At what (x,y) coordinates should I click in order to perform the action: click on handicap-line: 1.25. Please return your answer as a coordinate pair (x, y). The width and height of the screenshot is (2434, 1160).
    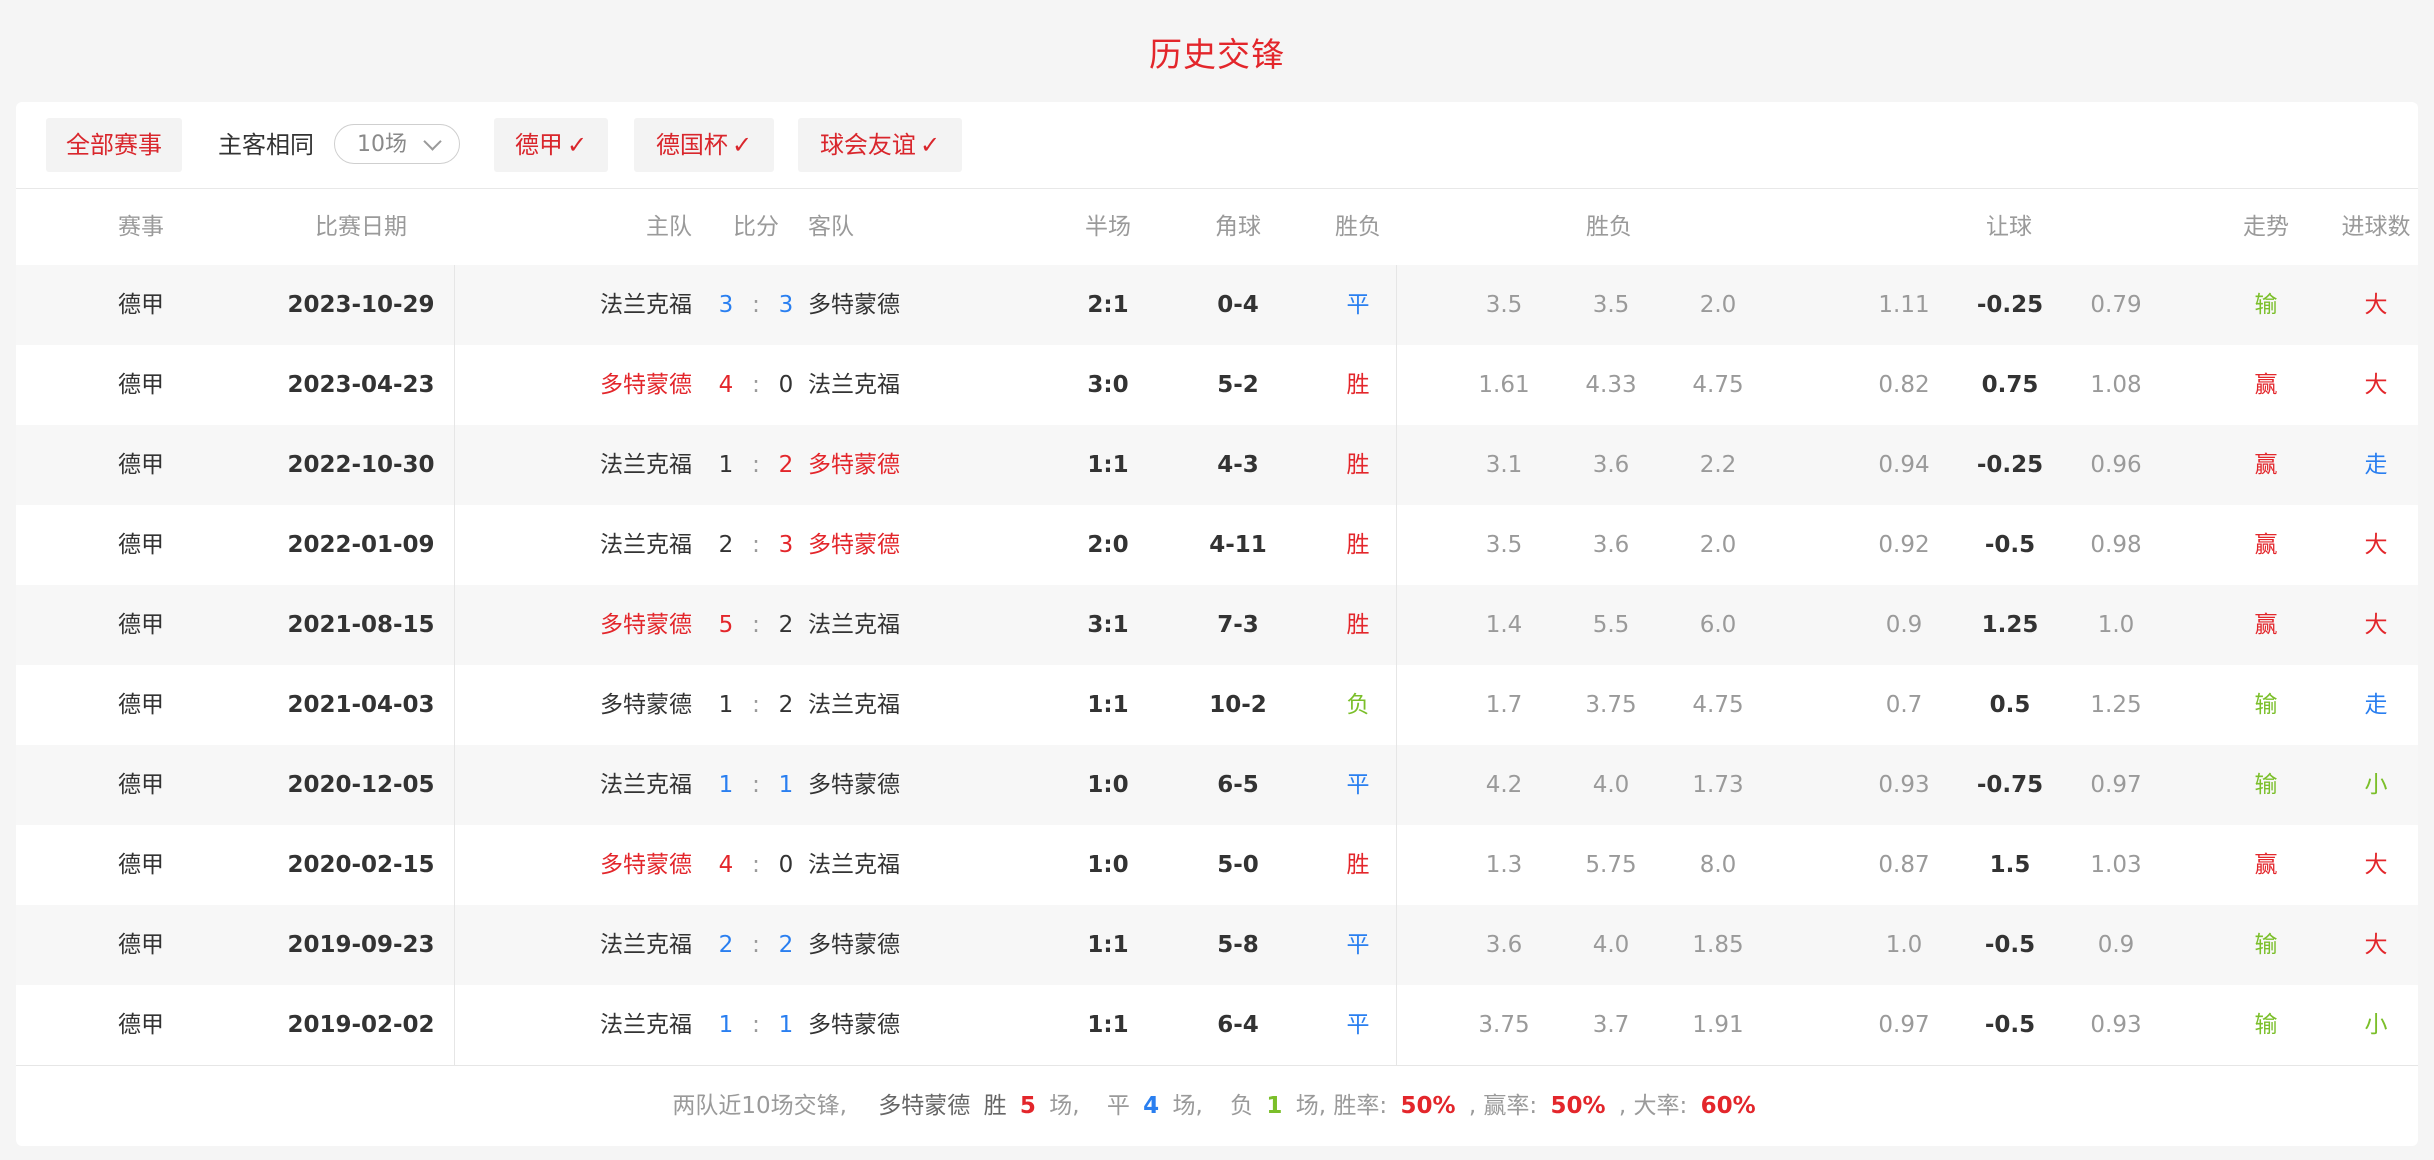
    Looking at the image, I should click on (2010, 625).